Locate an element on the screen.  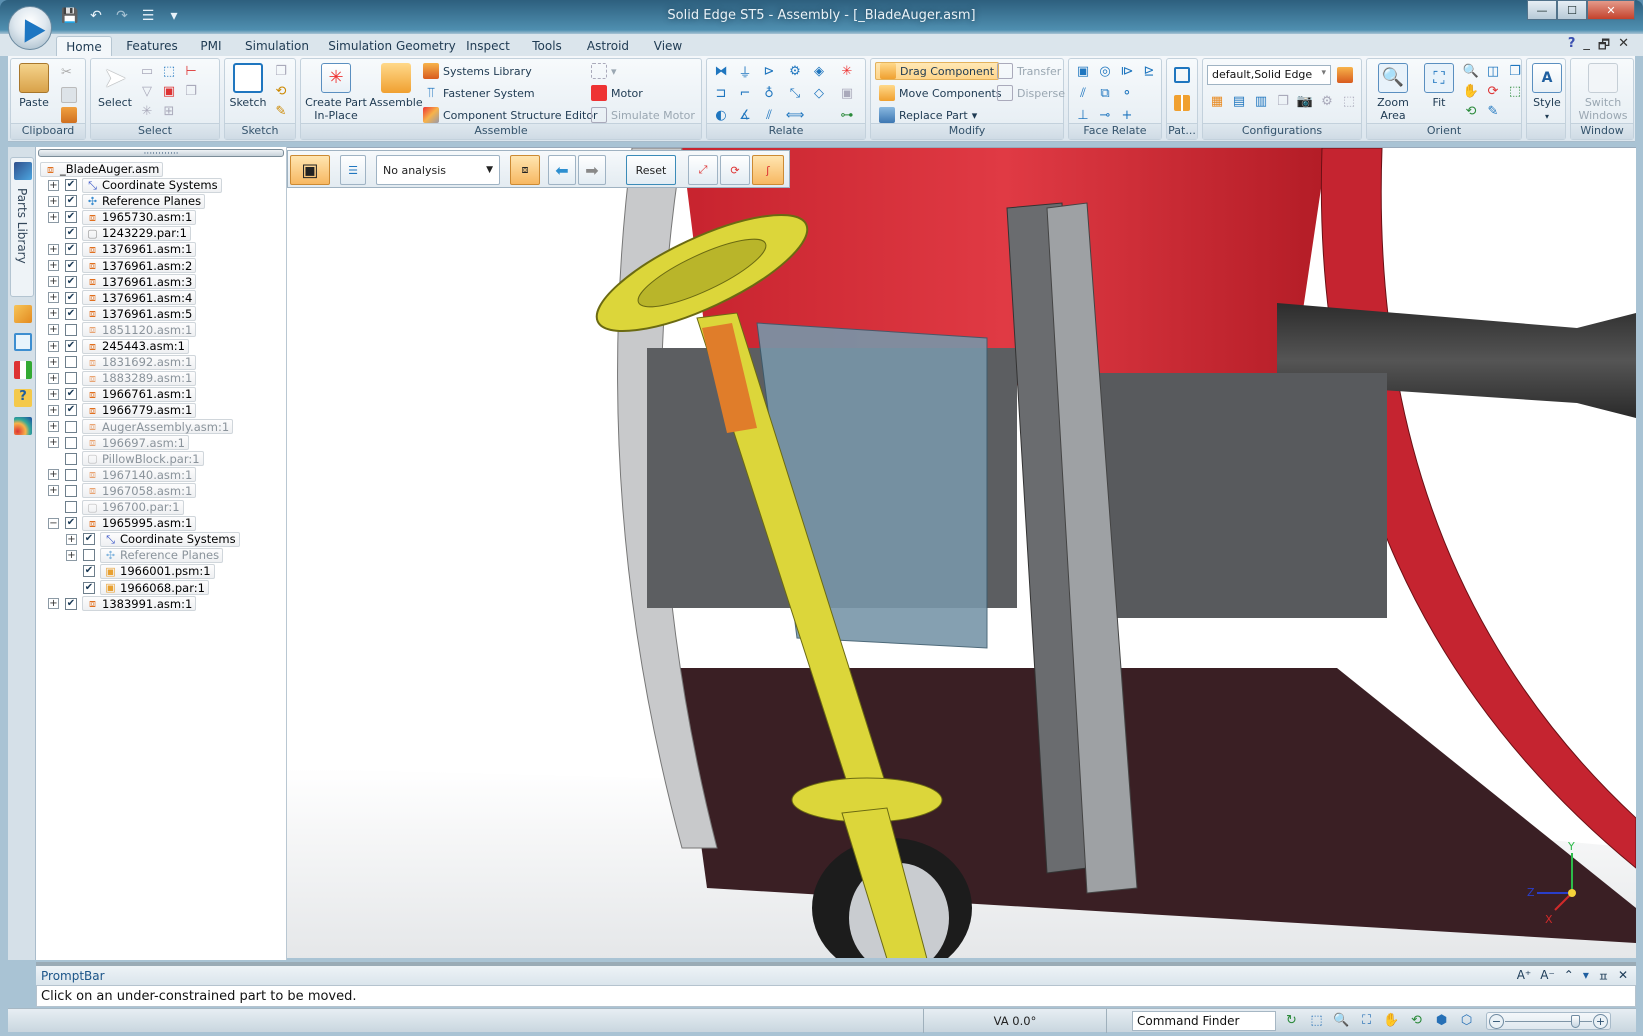
select-part-button: ⧈ is located at coordinates (525, 170).